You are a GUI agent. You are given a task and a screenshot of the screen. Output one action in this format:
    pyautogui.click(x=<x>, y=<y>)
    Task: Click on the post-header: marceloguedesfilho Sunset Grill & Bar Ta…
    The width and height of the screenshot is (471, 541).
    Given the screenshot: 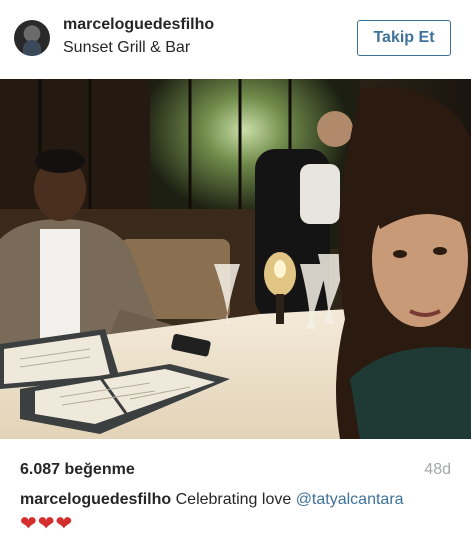 What is the action you would take?
    pyautogui.click(x=235, y=39)
    